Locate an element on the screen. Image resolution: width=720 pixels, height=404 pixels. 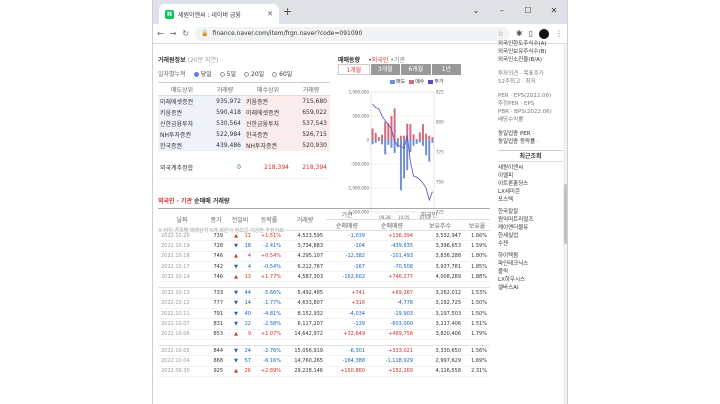
recent-item: 파인테크닉스 is located at coordinates (530, 264).